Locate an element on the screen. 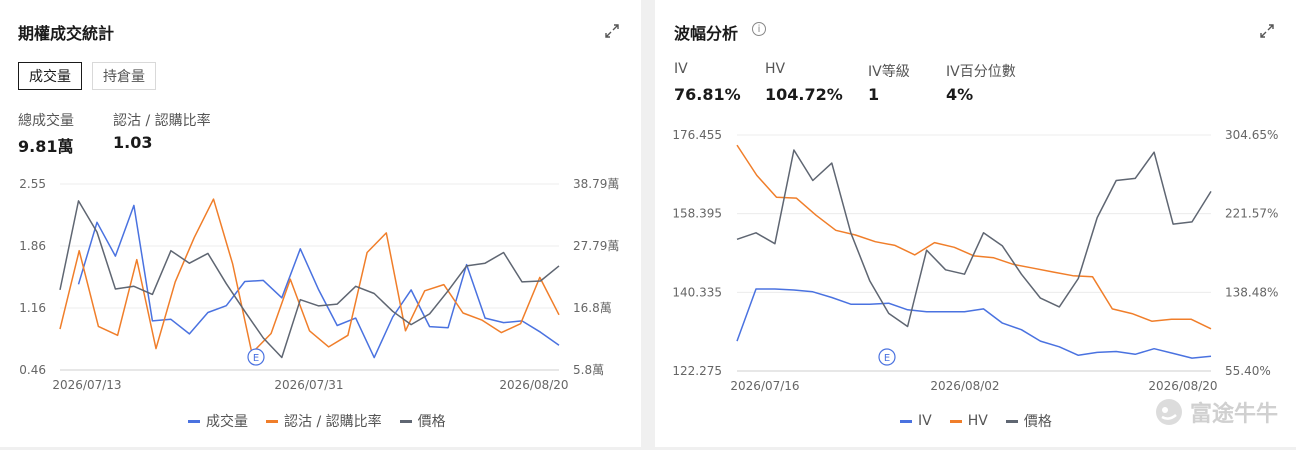  watermark: 富途牛牛 is located at coordinates (1216, 412).